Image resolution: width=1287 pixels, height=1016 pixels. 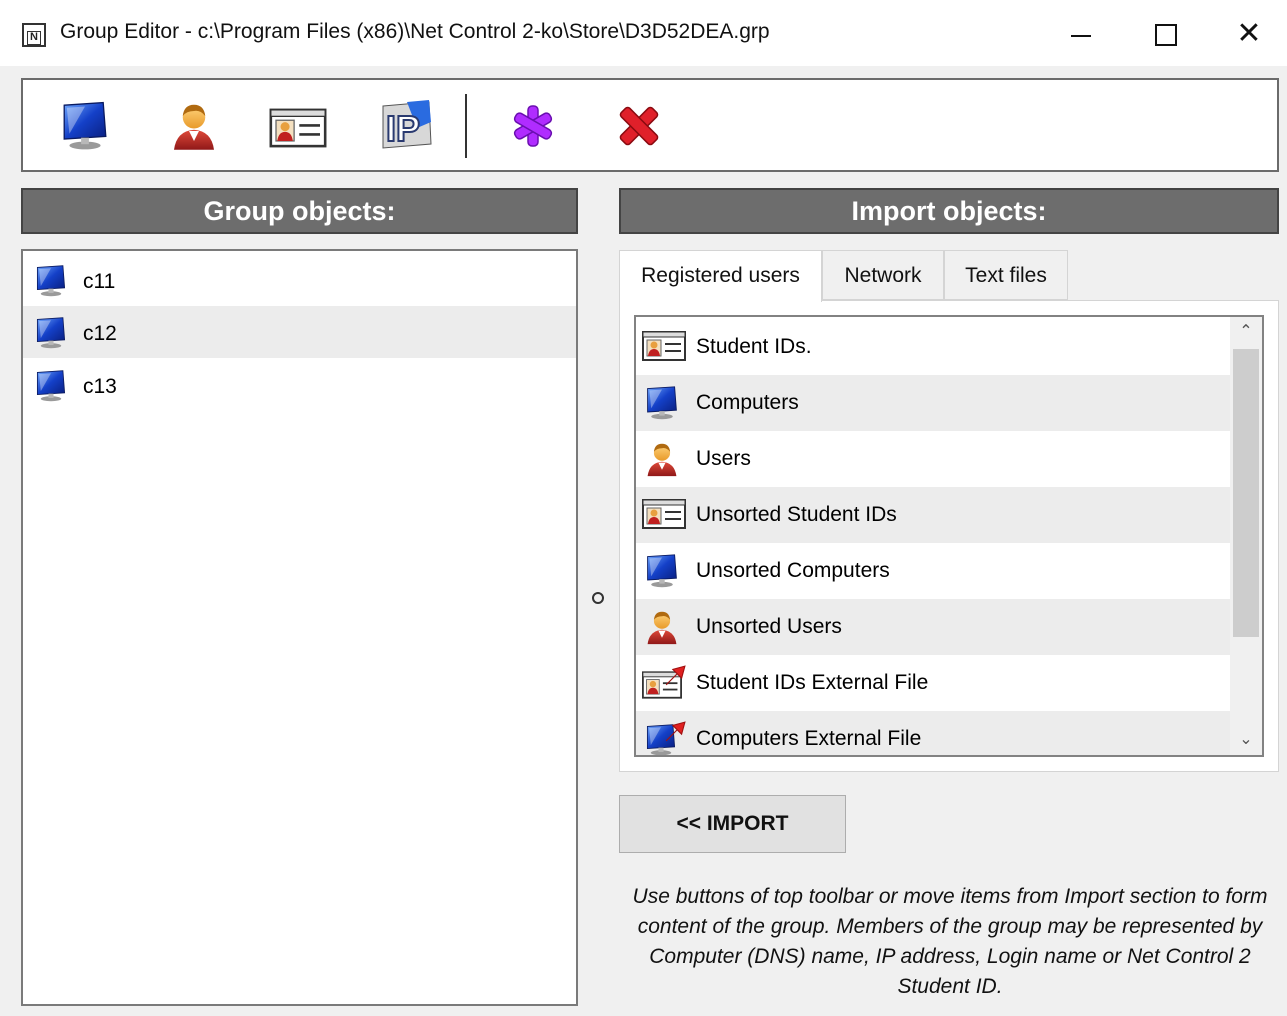 I want to click on student-id-external-icon, so click(x=664, y=682).